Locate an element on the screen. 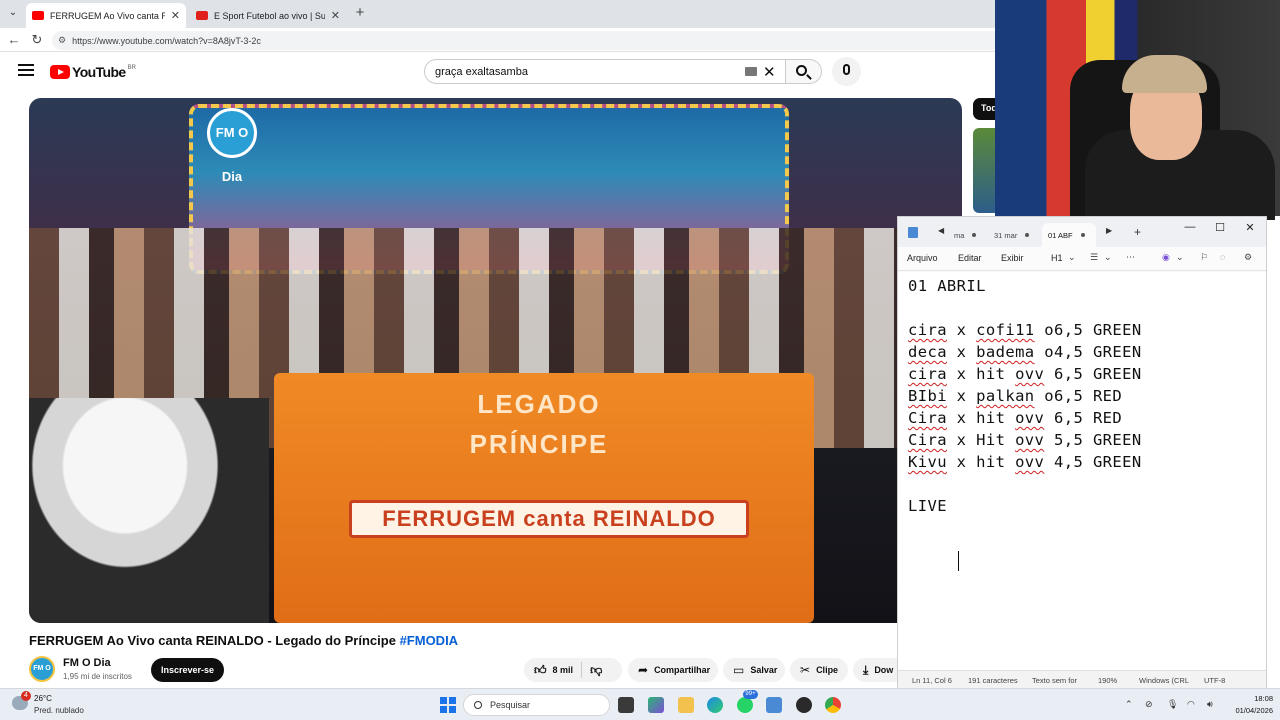 Image resolution: width=1280 pixels, height=720 pixels. thumbs-down-icon: 👎︎ is located at coordinates (596, 670).